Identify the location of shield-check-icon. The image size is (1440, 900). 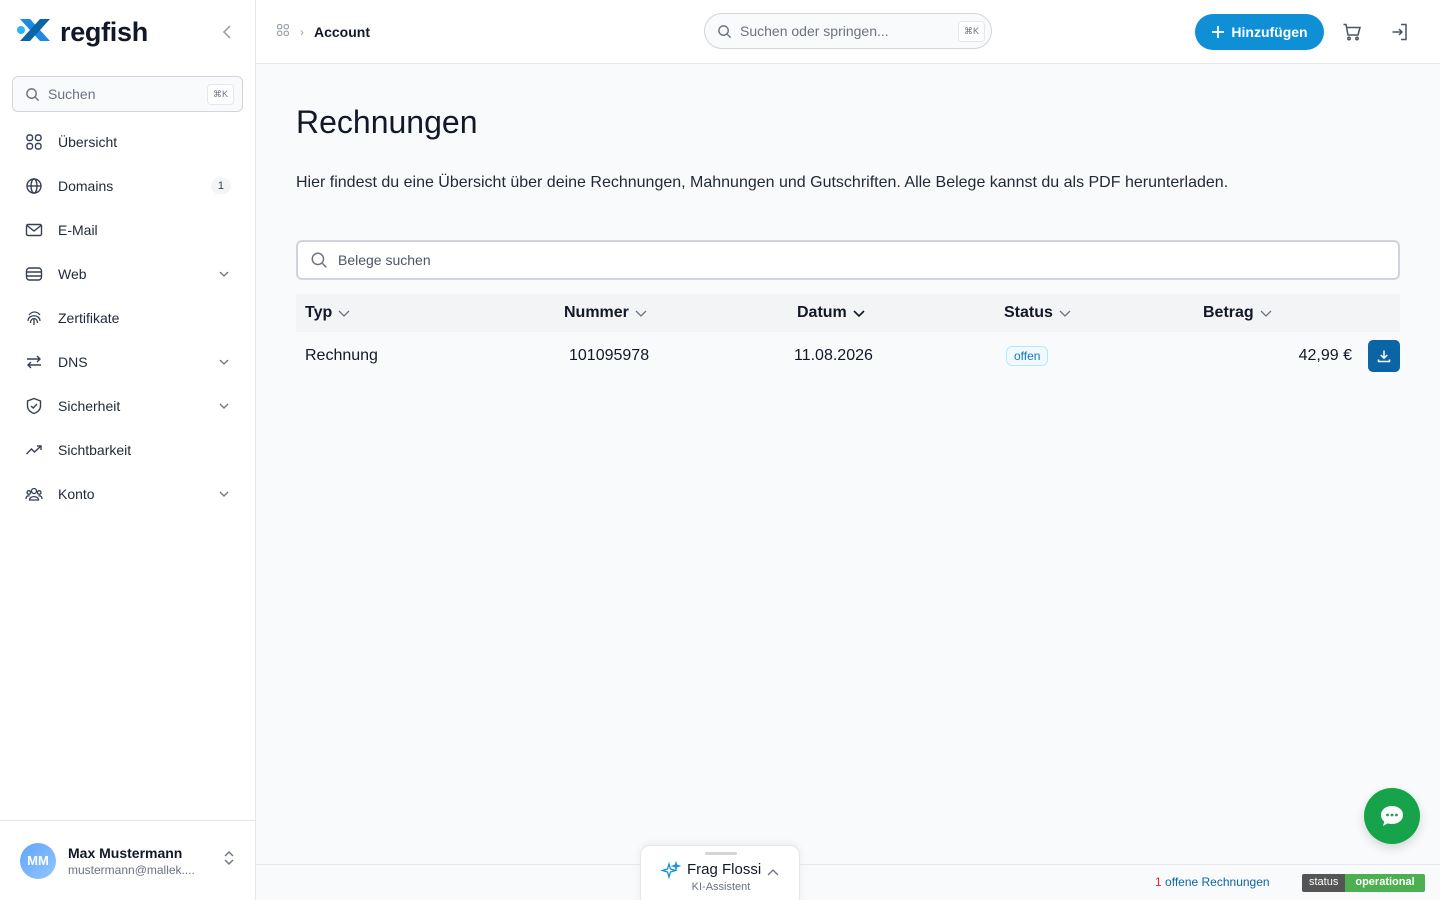
(34, 406).